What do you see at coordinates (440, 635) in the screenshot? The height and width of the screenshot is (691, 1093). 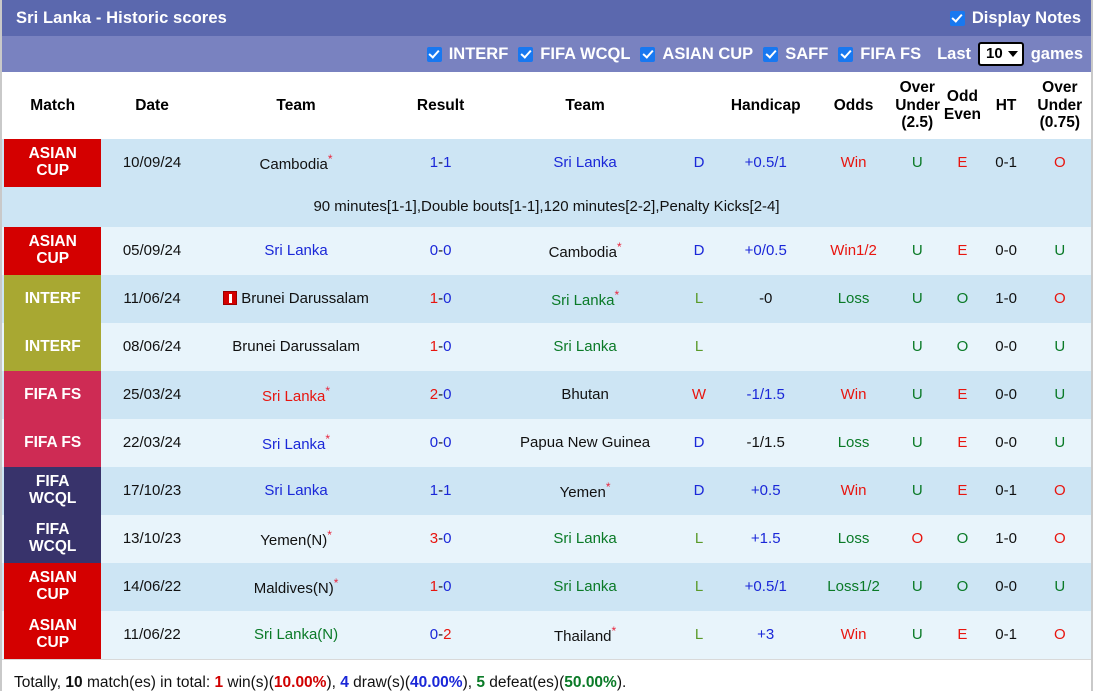 I see `cell-result: 0-2` at bounding box center [440, 635].